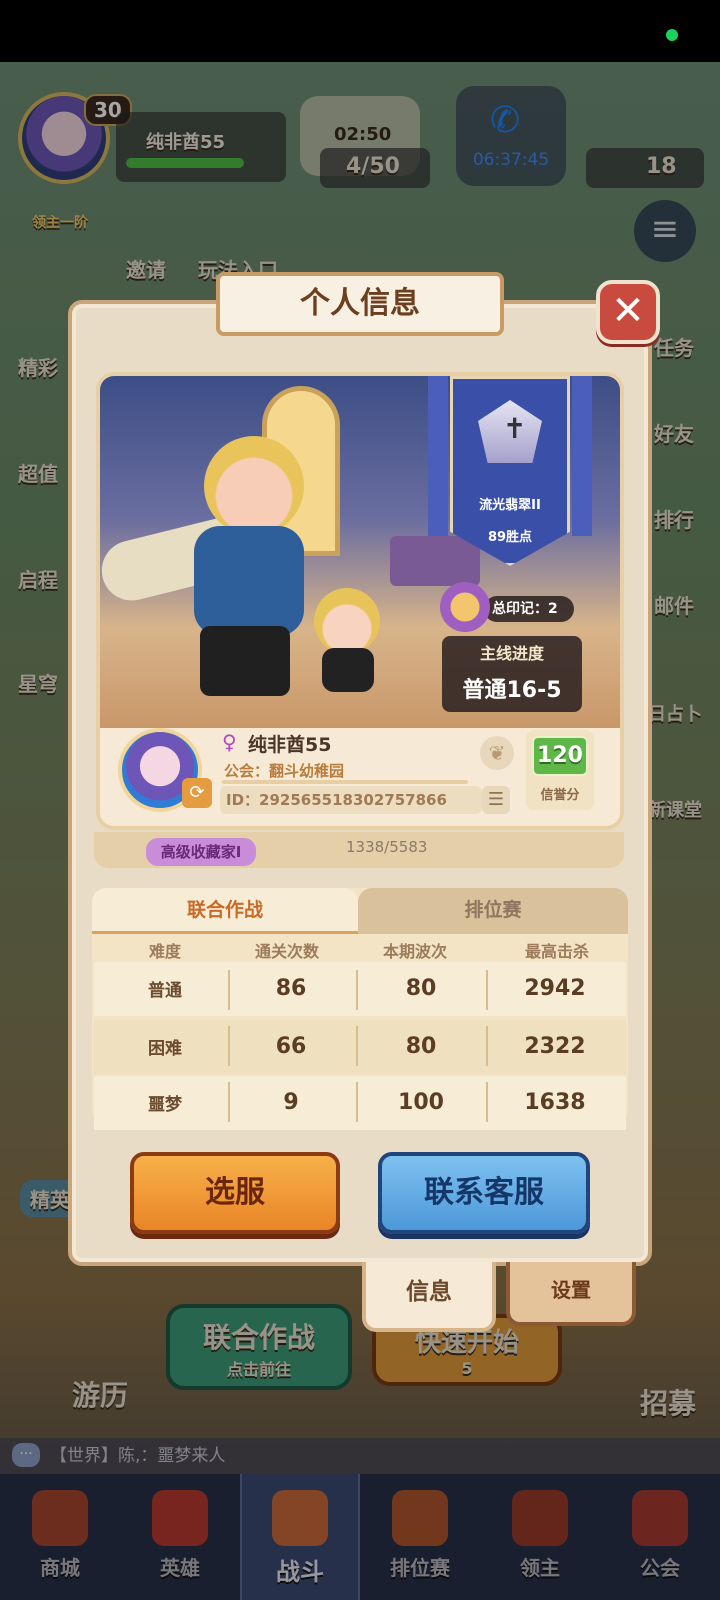  Describe the element at coordinates (511, 653) in the screenshot. I see `main-progress-label: 主线进度` at that location.